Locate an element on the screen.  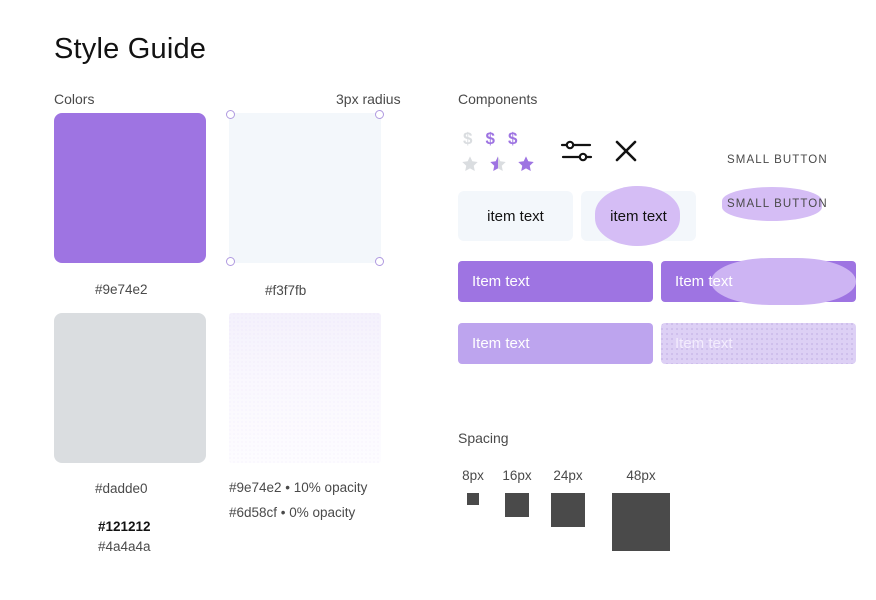
item-bar-disabled: Item text is located at coordinates (758, 343).